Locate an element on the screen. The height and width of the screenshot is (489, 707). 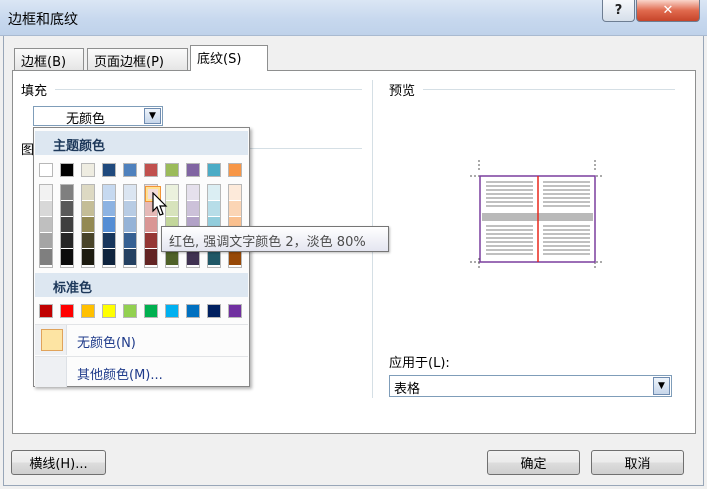
tab-borders: 边框(B) is located at coordinates (49, 59).